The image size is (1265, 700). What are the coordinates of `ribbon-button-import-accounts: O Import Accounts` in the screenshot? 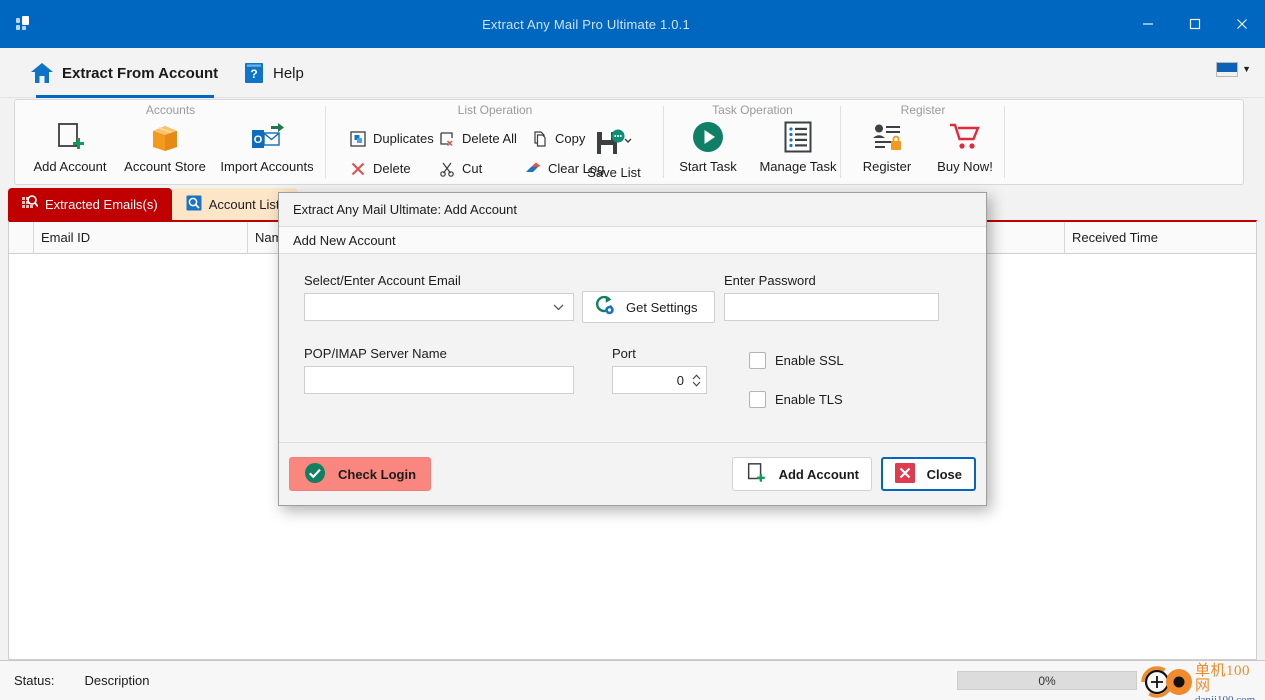 It's located at (267, 147).